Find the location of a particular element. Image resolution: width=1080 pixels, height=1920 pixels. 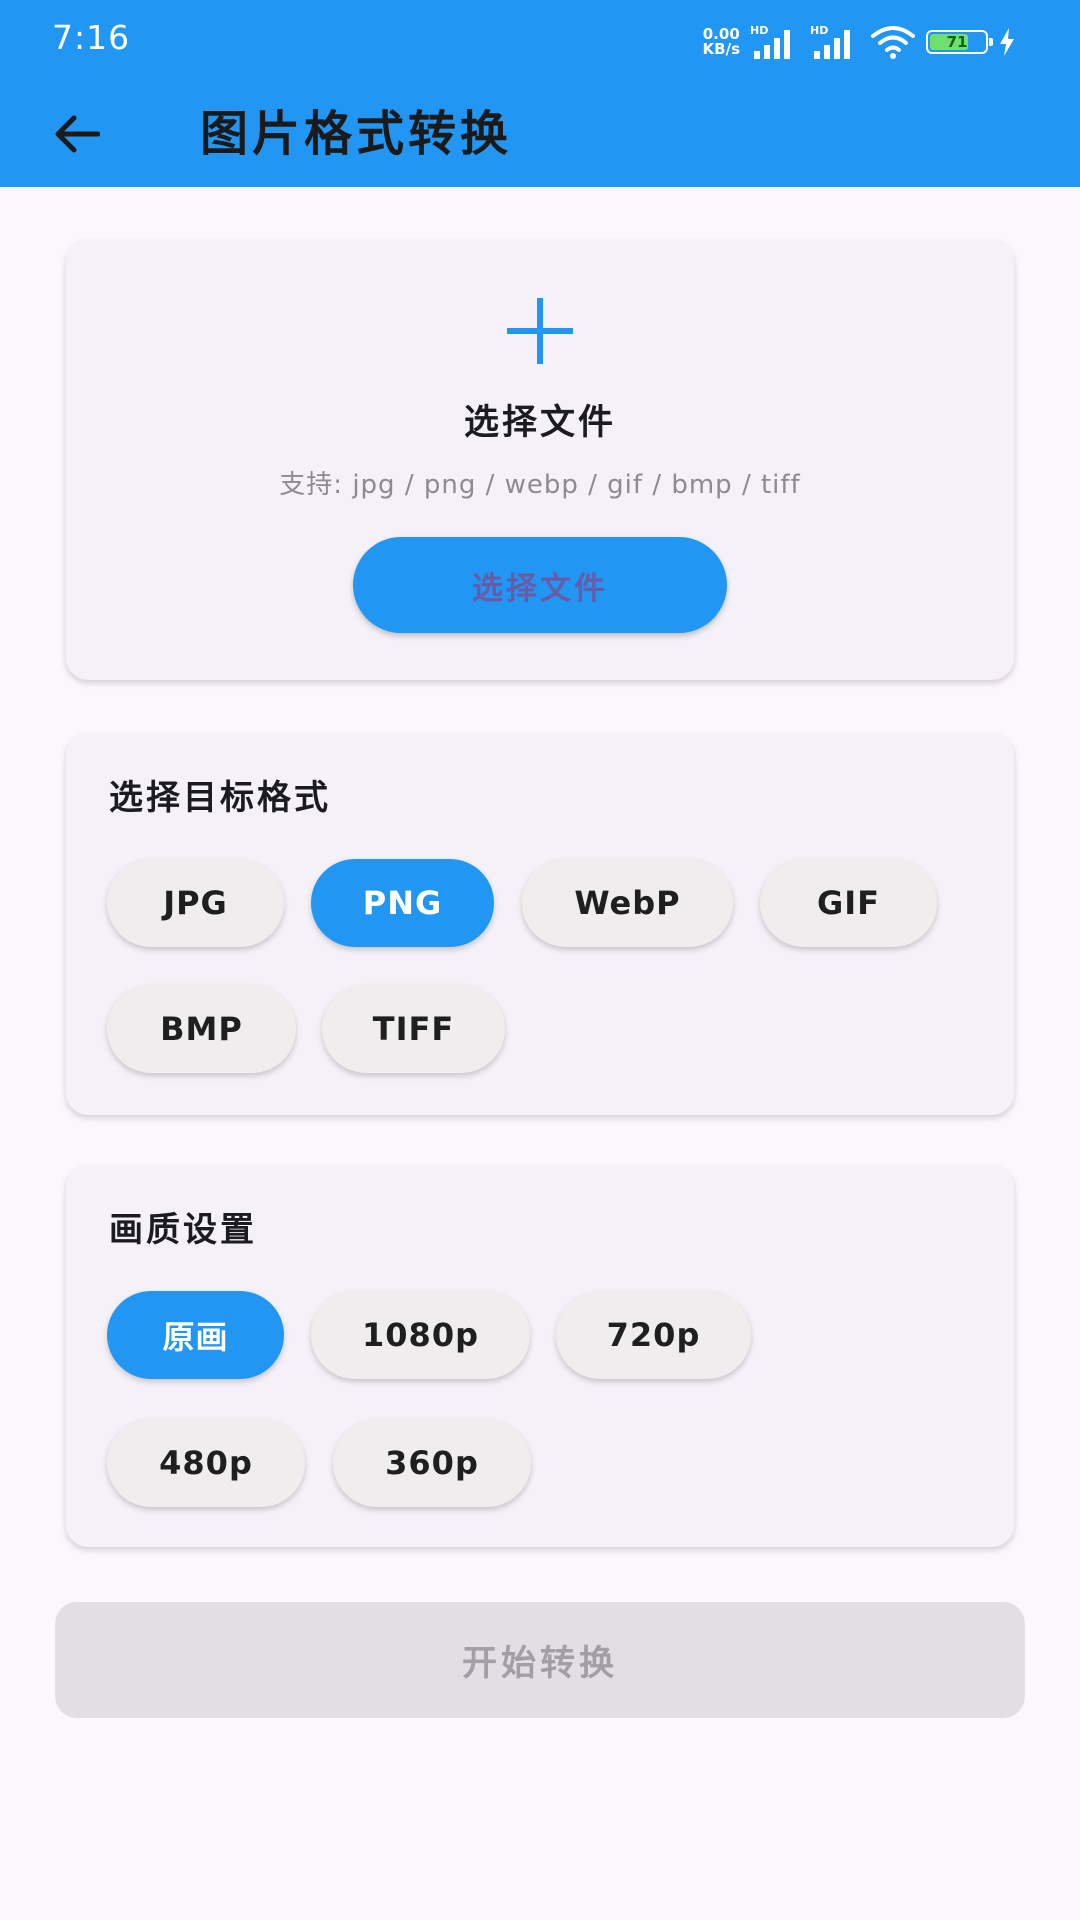

quality-title: 画质设置 is located at coordinates (183, 1230).